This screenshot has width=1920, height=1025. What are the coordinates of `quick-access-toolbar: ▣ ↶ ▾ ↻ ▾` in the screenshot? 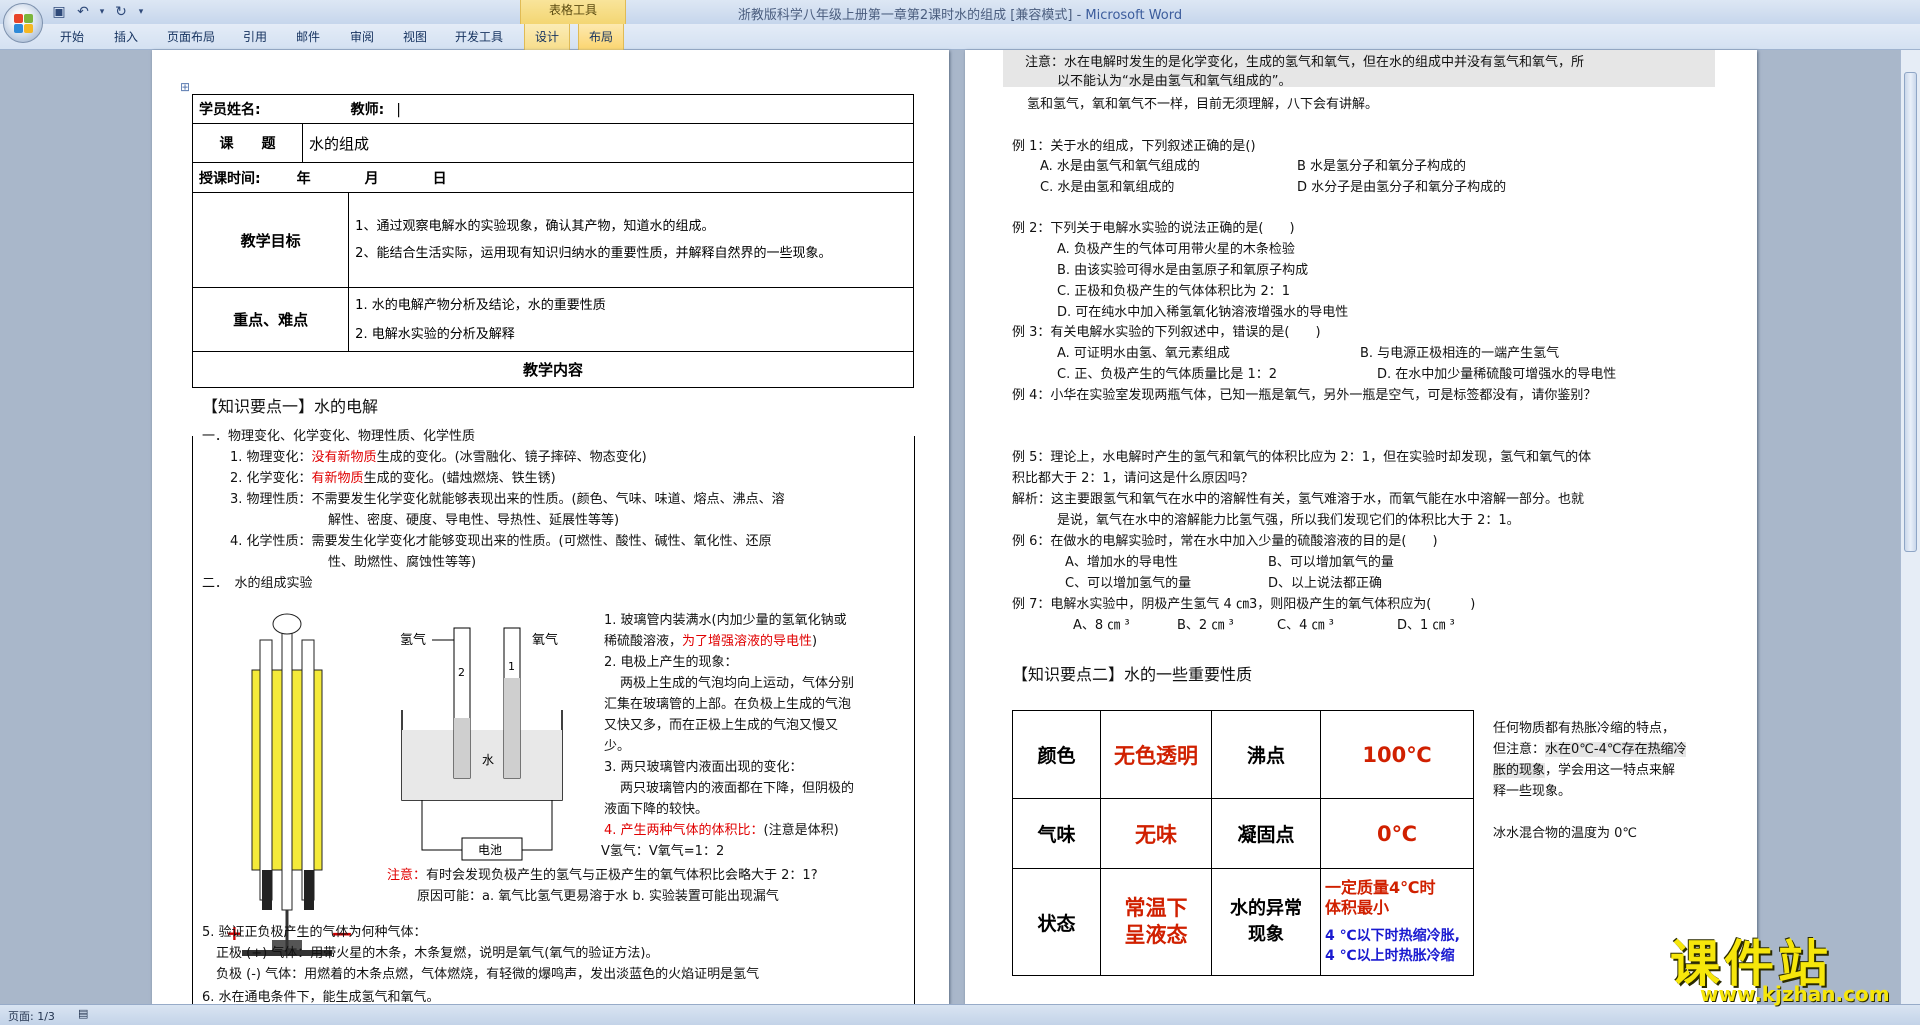 It's located at (98, 12).